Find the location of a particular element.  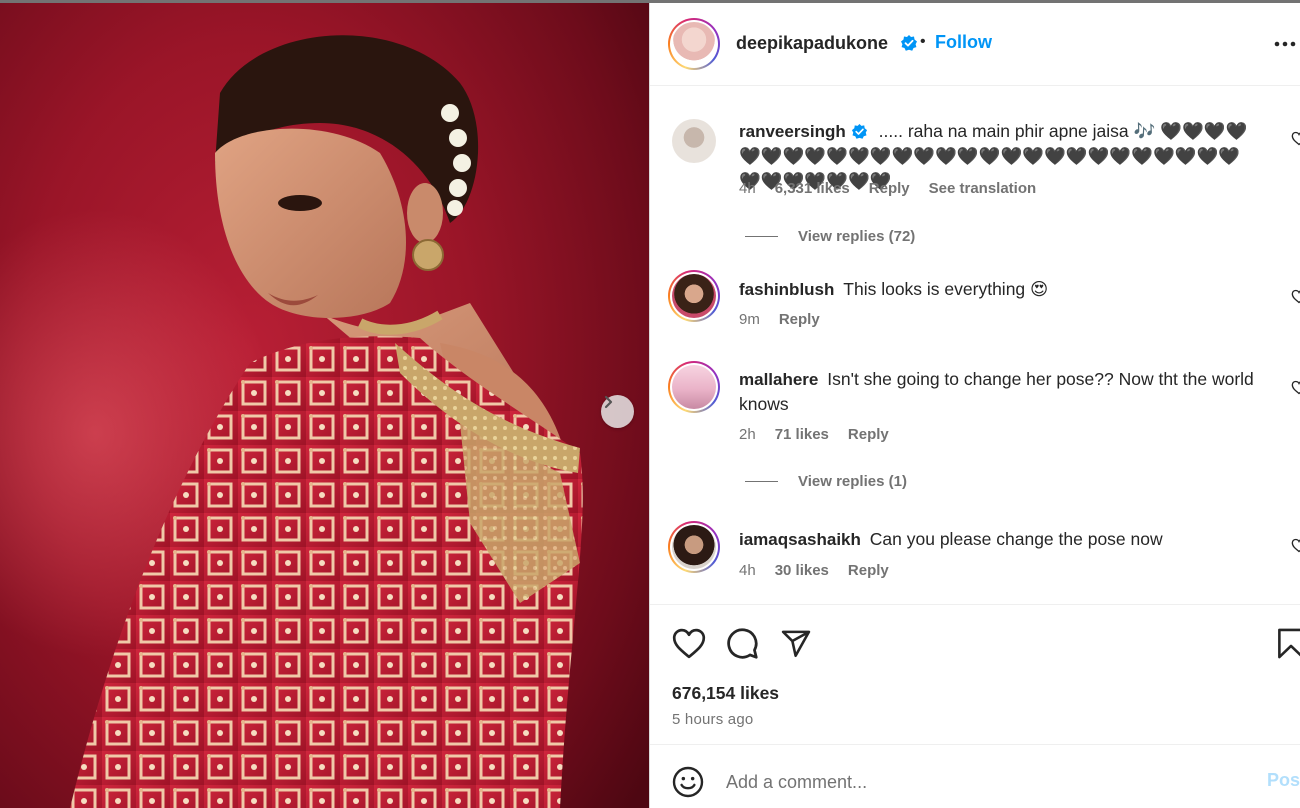

view-replies-button: View replies (1) is located at coordinates (826, 481).